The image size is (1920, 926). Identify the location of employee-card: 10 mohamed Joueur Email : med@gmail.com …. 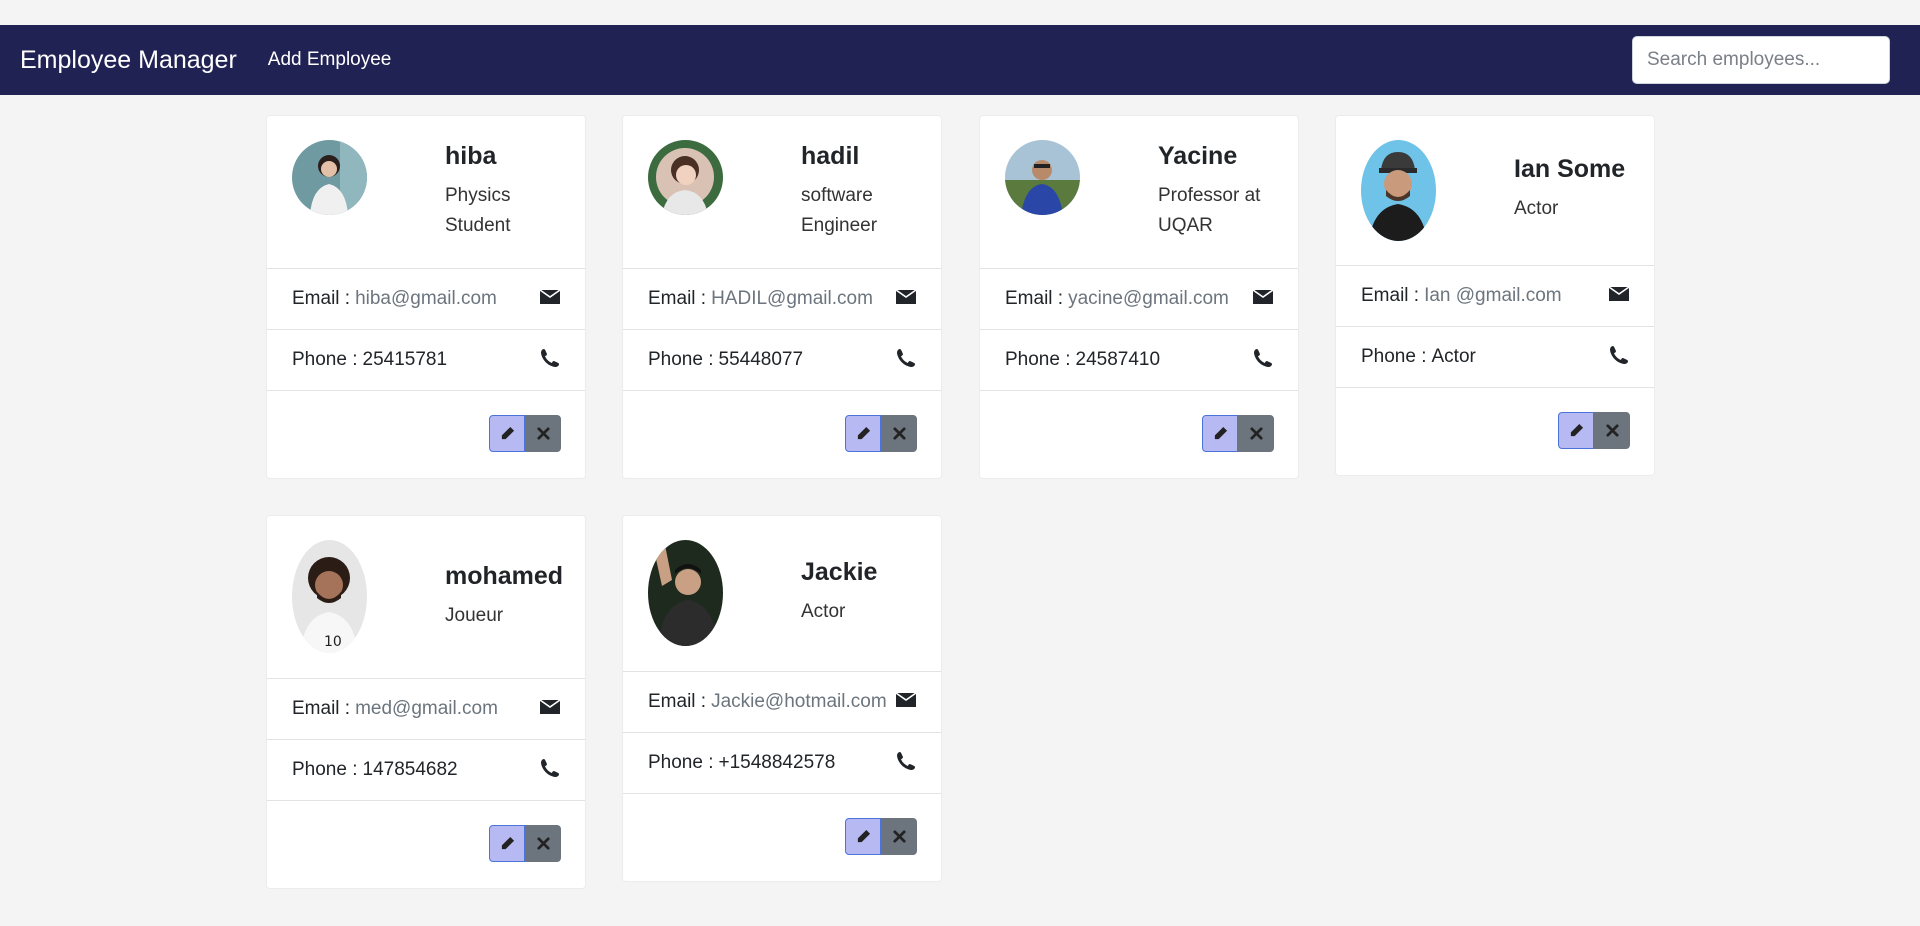
(426, 702).